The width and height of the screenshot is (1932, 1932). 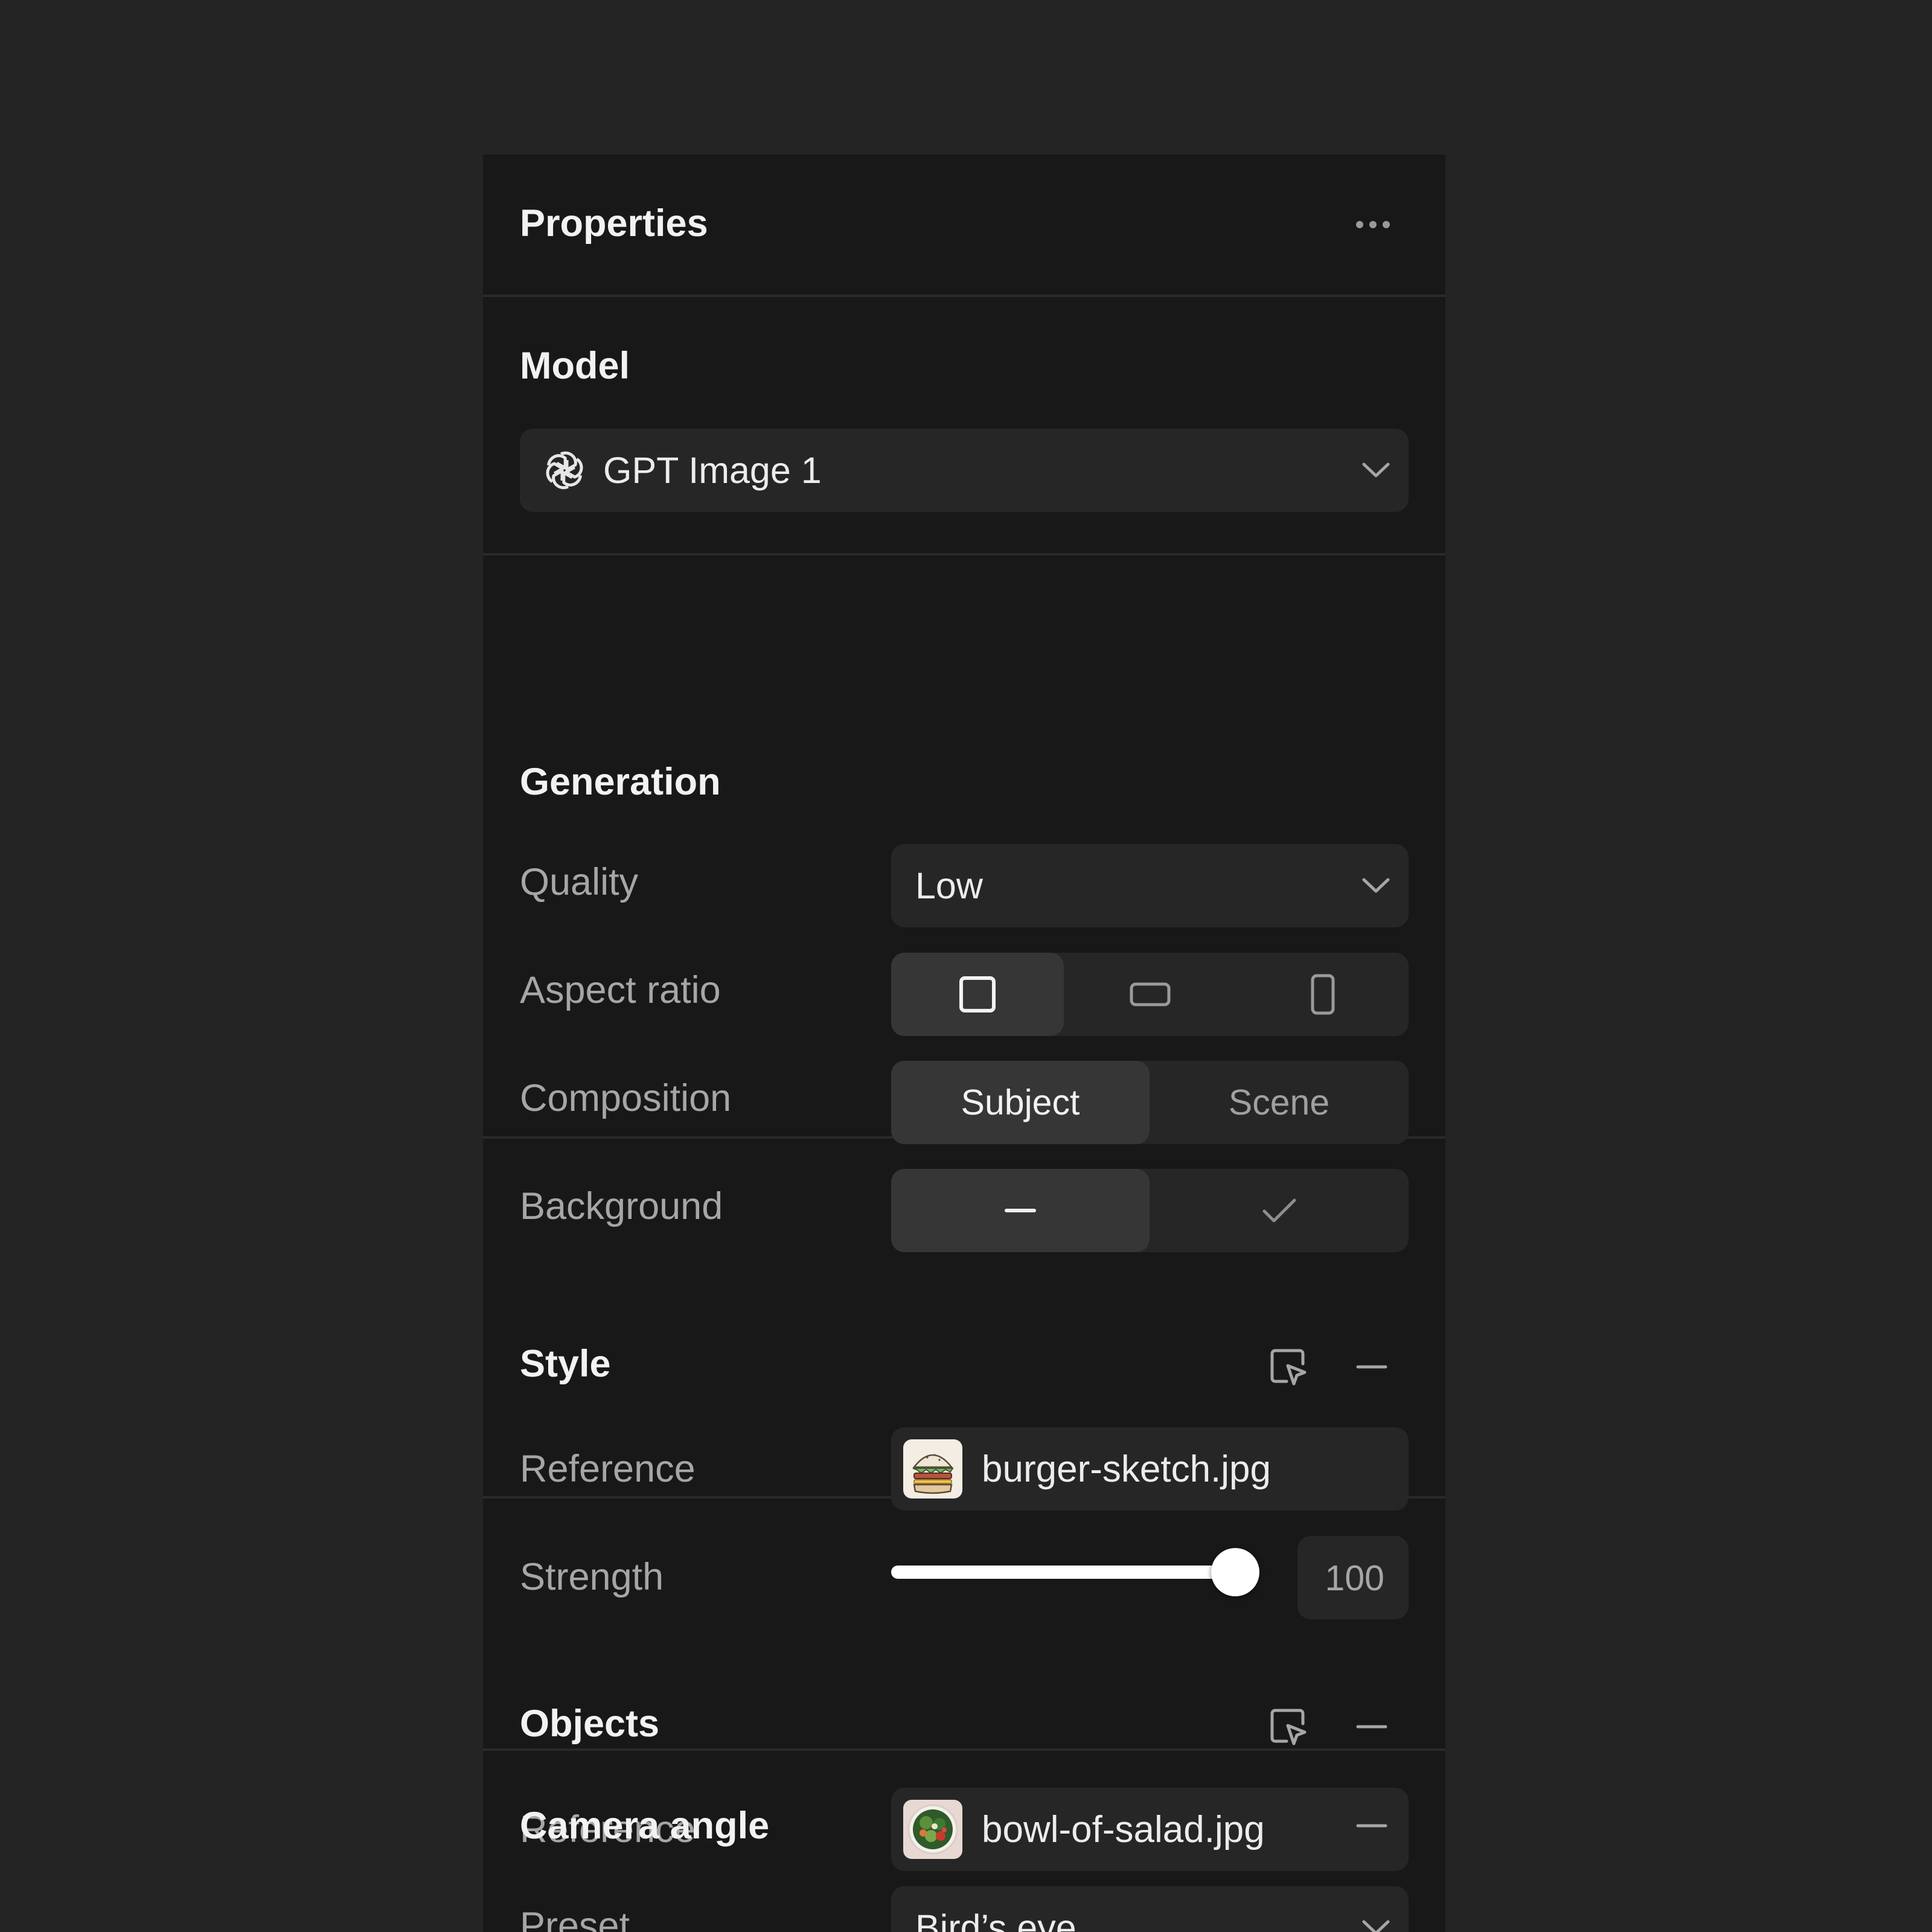 I want to click on camera-angle-collapse-button, so click(x=1372, y=1826).